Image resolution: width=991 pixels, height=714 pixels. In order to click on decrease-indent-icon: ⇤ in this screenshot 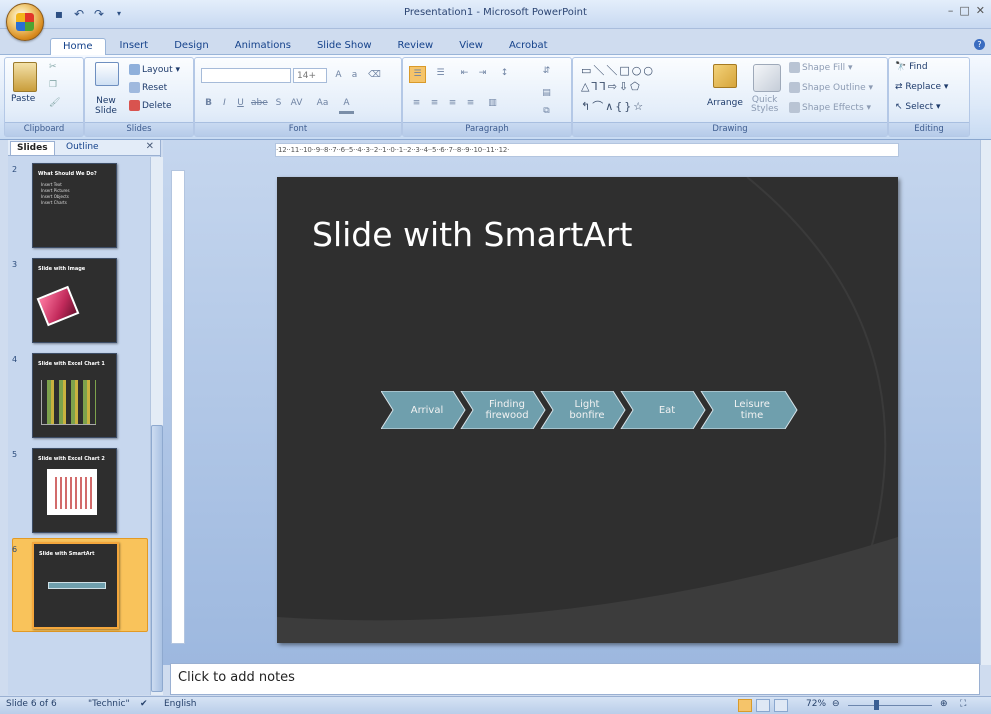, I will do `click(464, 73)`.